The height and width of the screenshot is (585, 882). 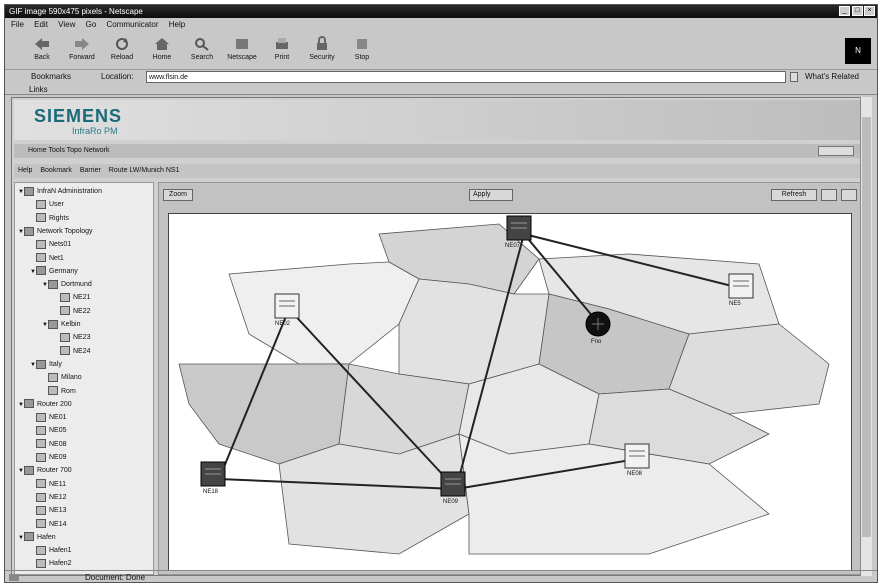 What do you see at coordinates (242, 51) in the screenshot?
I see `netscape-button: Netscape` at bounding box center [242, 51].